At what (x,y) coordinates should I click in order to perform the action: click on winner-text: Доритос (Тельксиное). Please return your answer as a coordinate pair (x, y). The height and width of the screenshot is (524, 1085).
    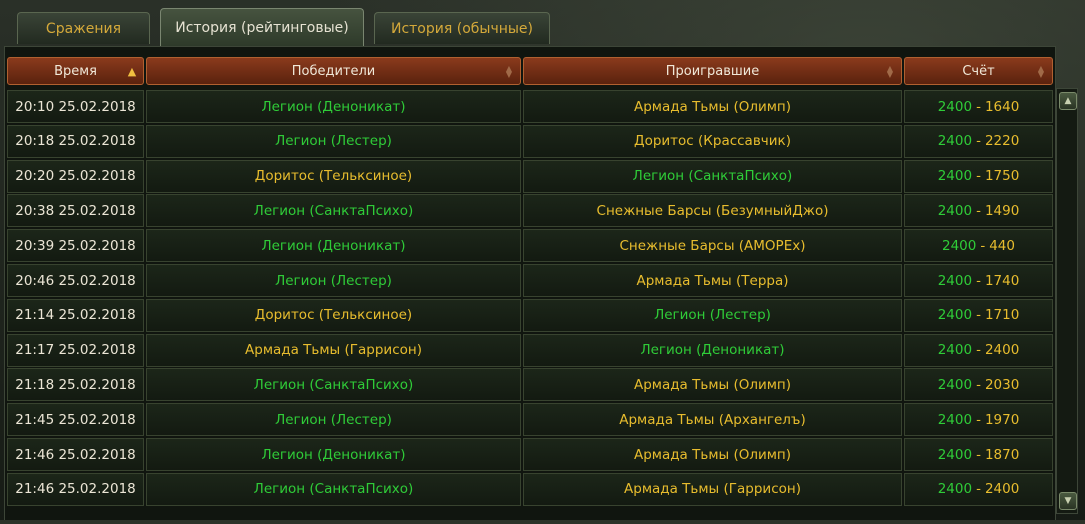
    Looking at the image, I should click on (333, 315).